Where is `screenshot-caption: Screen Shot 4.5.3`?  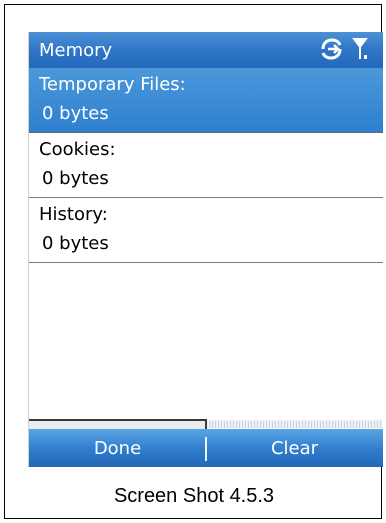
screenshot-caption: Screen Shot 4.5.3 is located at coordinates (194, 496).